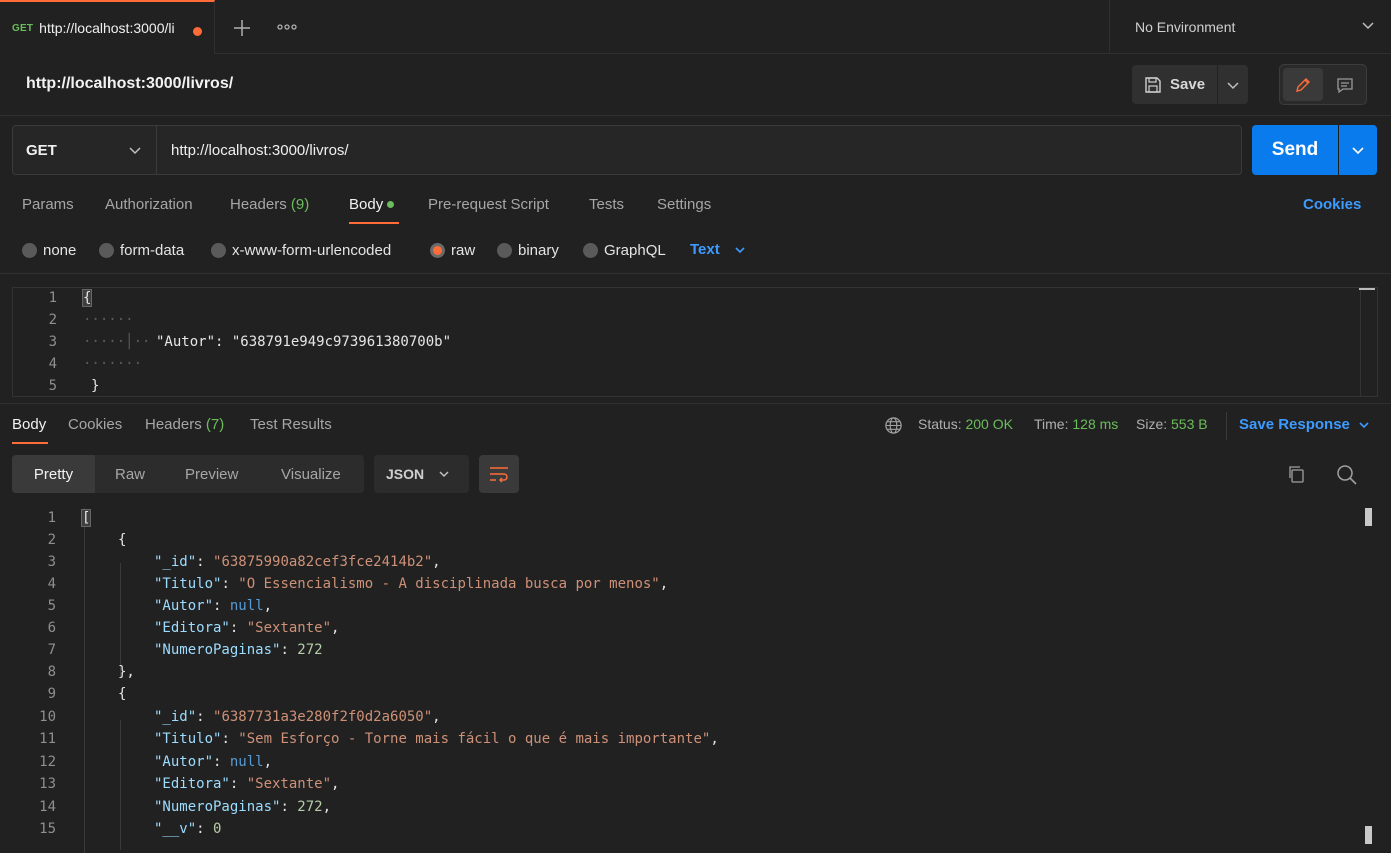  What do you see at coordinates (1346, 474) in the screenshot?
I see `search-icon` at bounding box center [1346, 474].